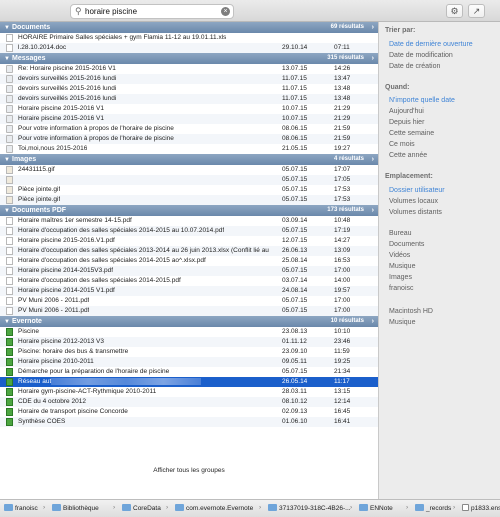  I want to click on result-name: CDE du 4 octobre 2012, so click(52, 401).